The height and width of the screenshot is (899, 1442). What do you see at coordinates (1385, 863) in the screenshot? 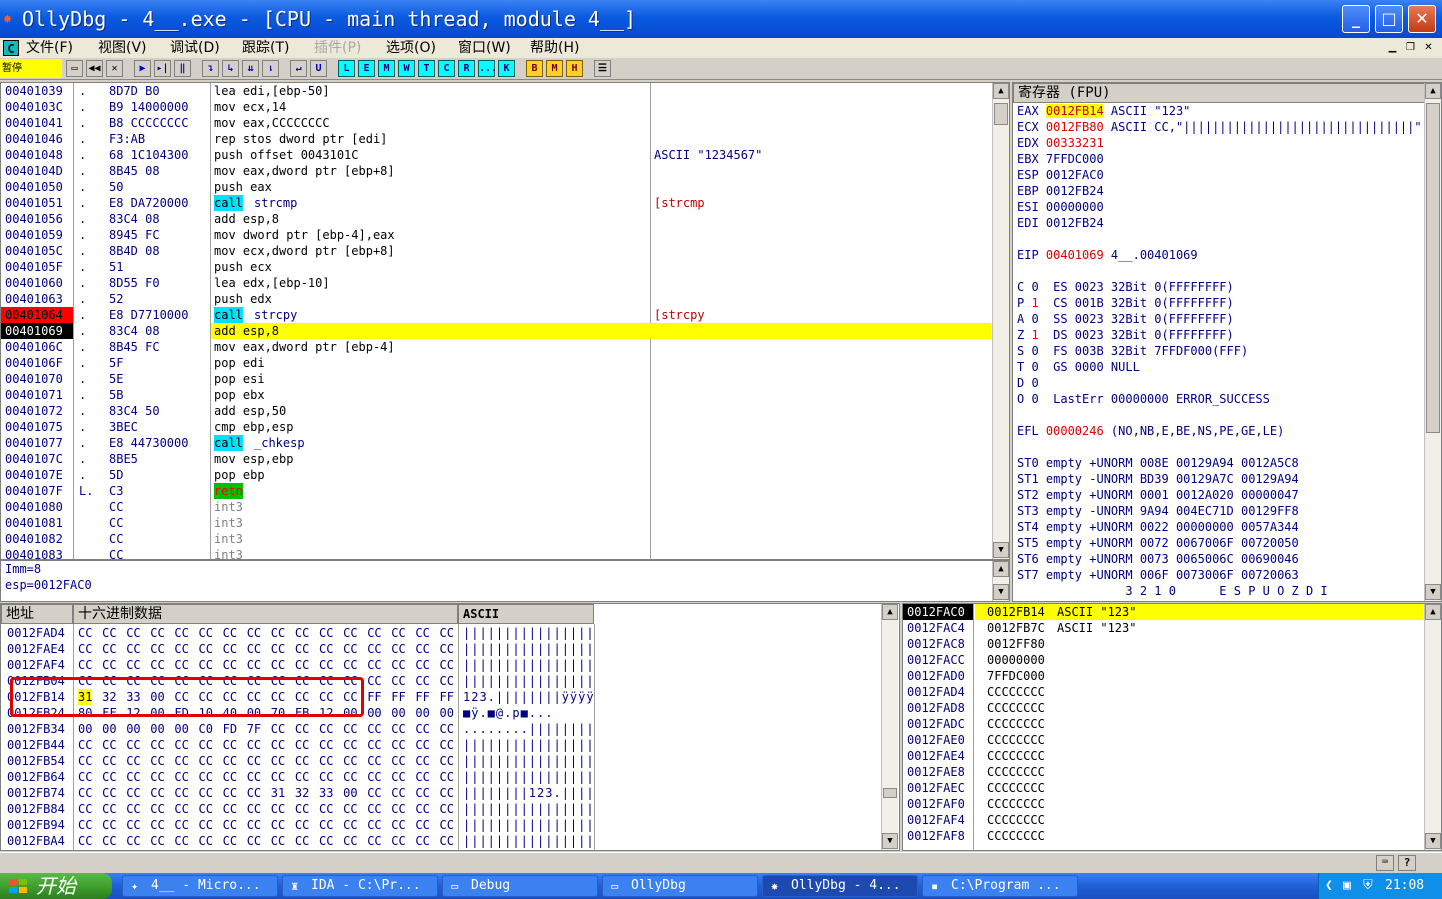
I see `keyboard-icon: ⌨` at bounding box center [1385, 863].